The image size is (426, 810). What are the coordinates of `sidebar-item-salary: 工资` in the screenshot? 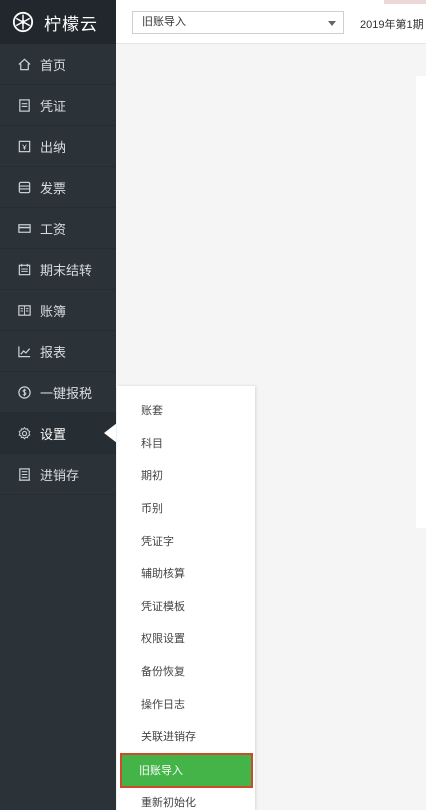 It's located at (58, 228).